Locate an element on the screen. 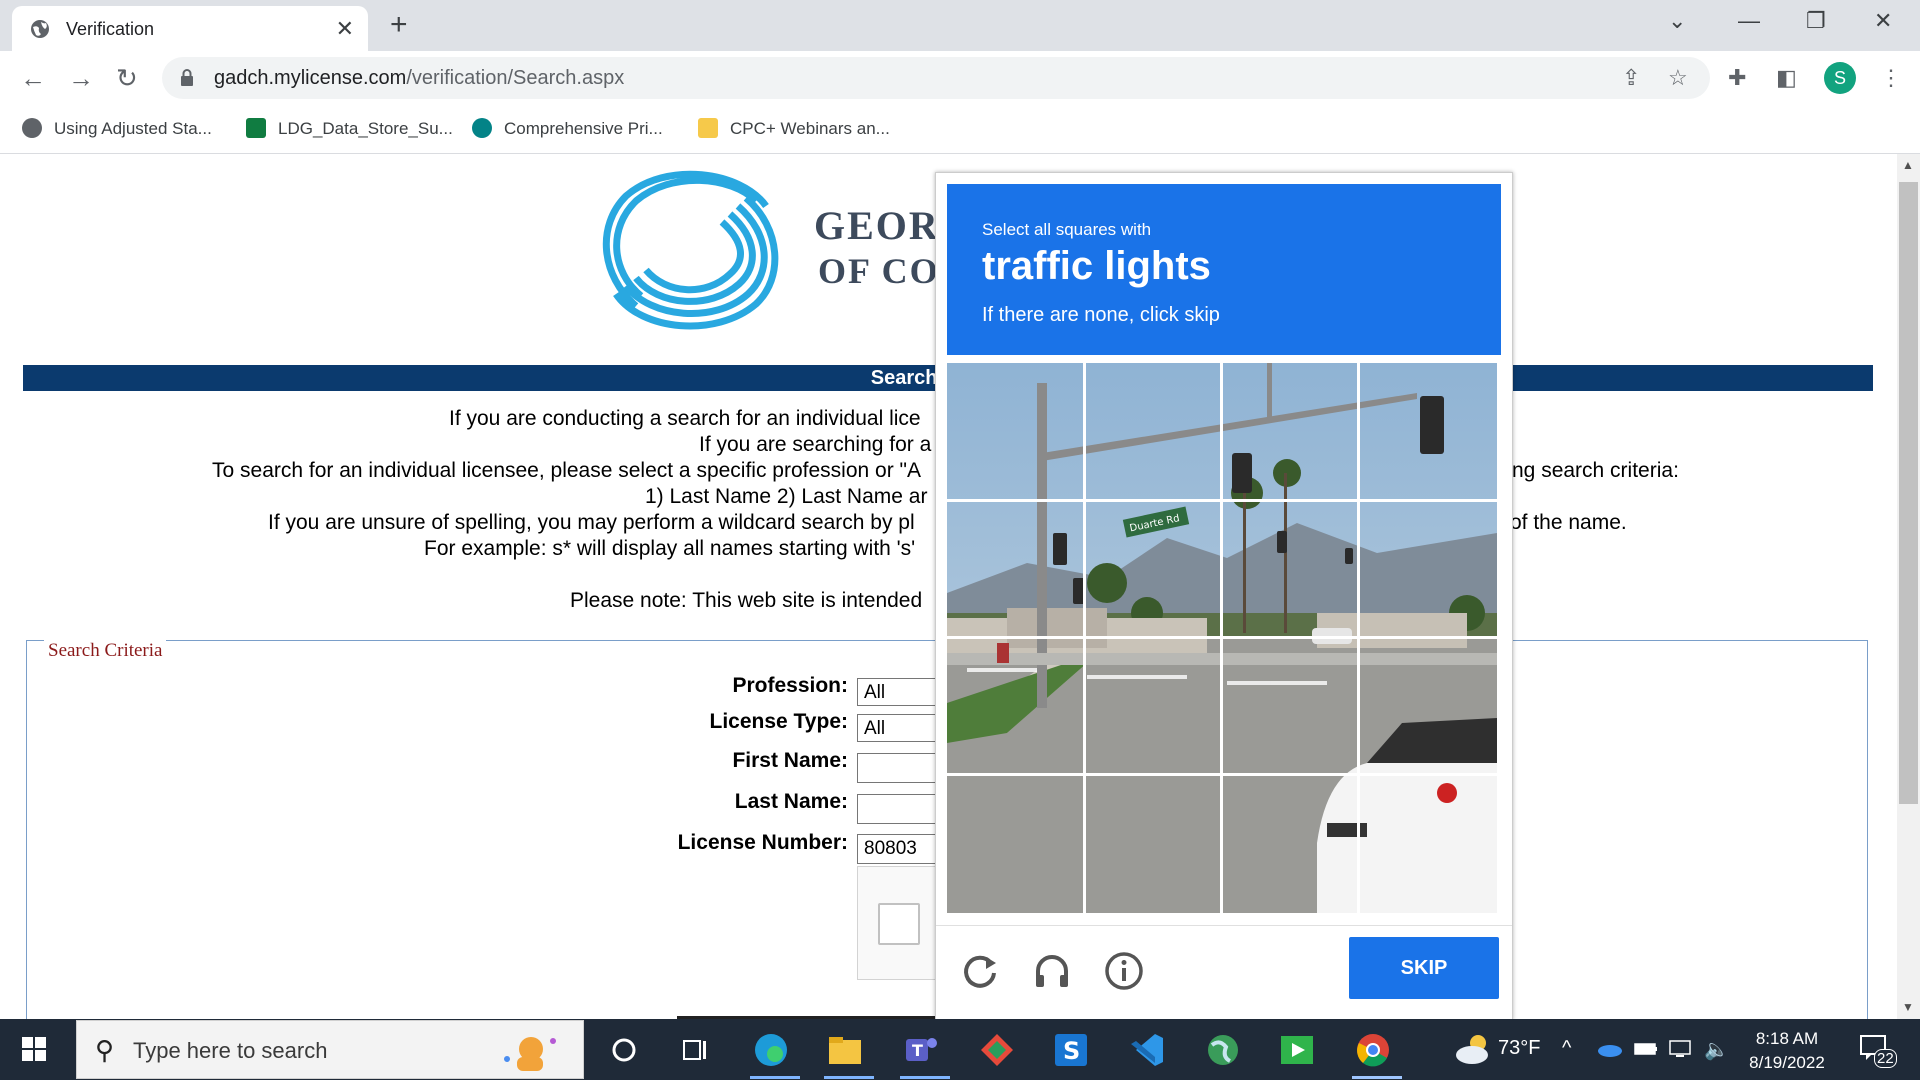  scroll-up-icon: ▲ is located at coordinates (1908, 165).